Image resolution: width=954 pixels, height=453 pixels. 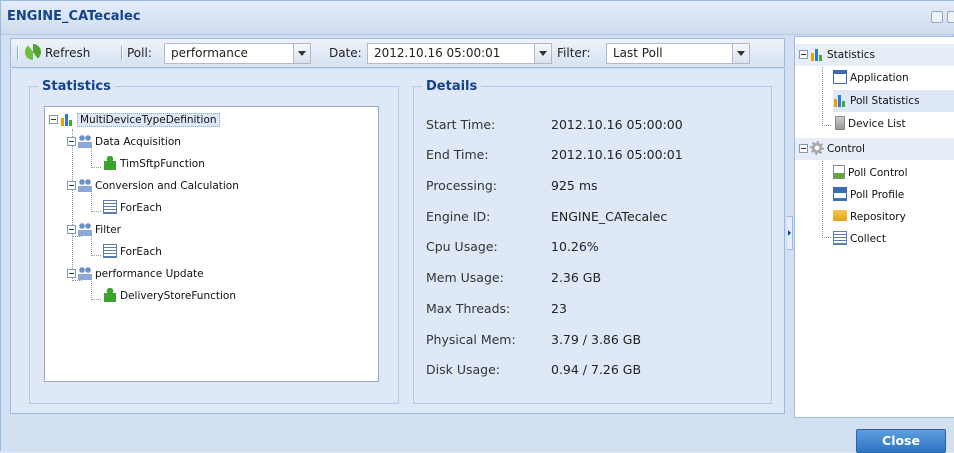 I want to click on panel-splitter, so click(x=790, y=227).